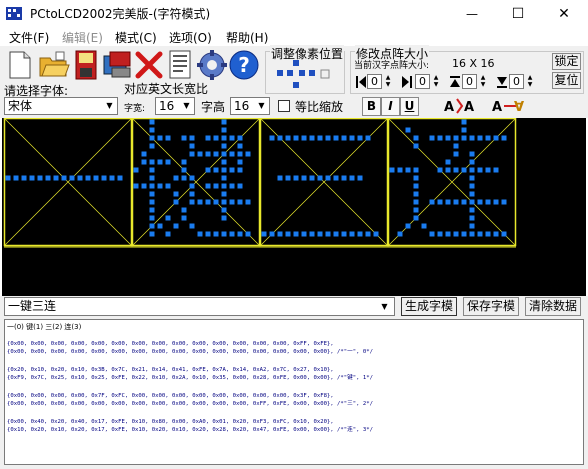 The width and height of the screenshot is (588, 469). Describe the element at coordinates (135, 109) in the screenshot. I see `width-label: 字宽:` at that location.